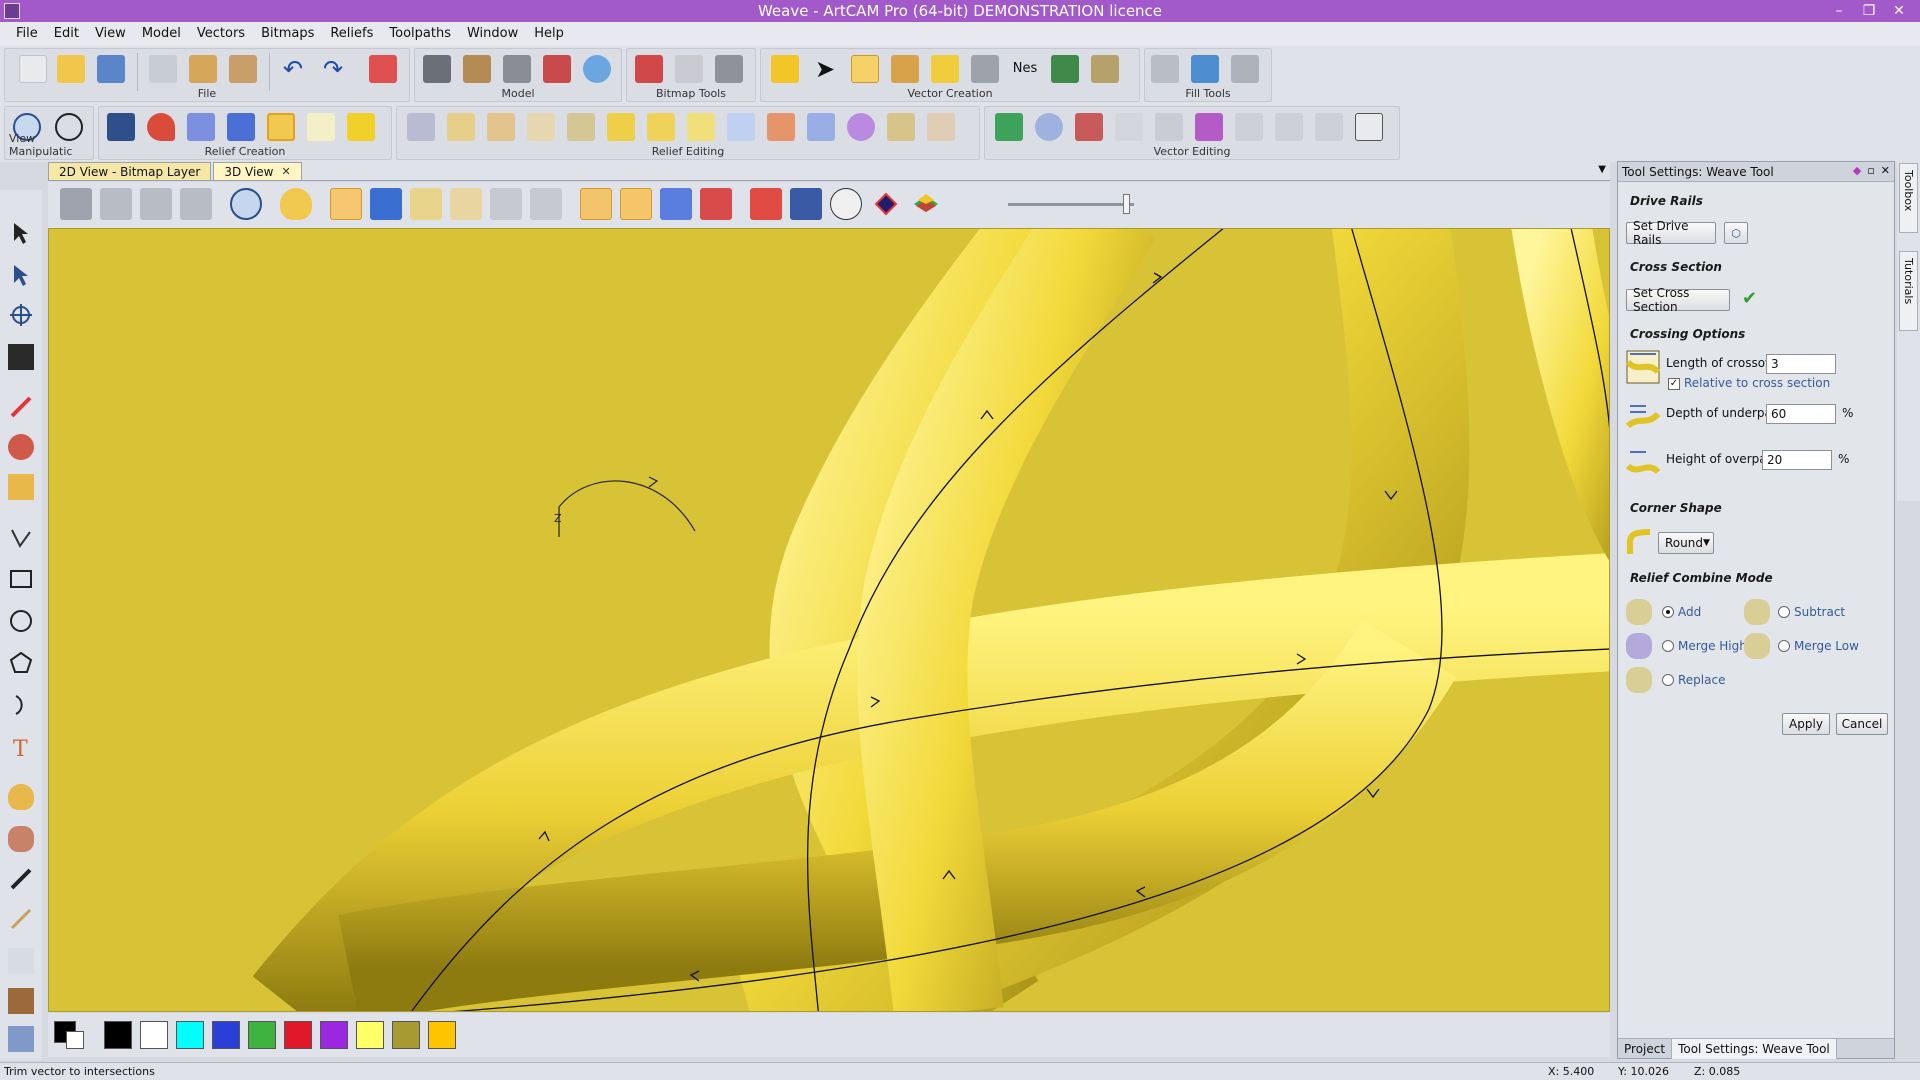  Describe the element at coordinates (346, 204) in the screenshot. I see `draw-relief-icon` at that location.